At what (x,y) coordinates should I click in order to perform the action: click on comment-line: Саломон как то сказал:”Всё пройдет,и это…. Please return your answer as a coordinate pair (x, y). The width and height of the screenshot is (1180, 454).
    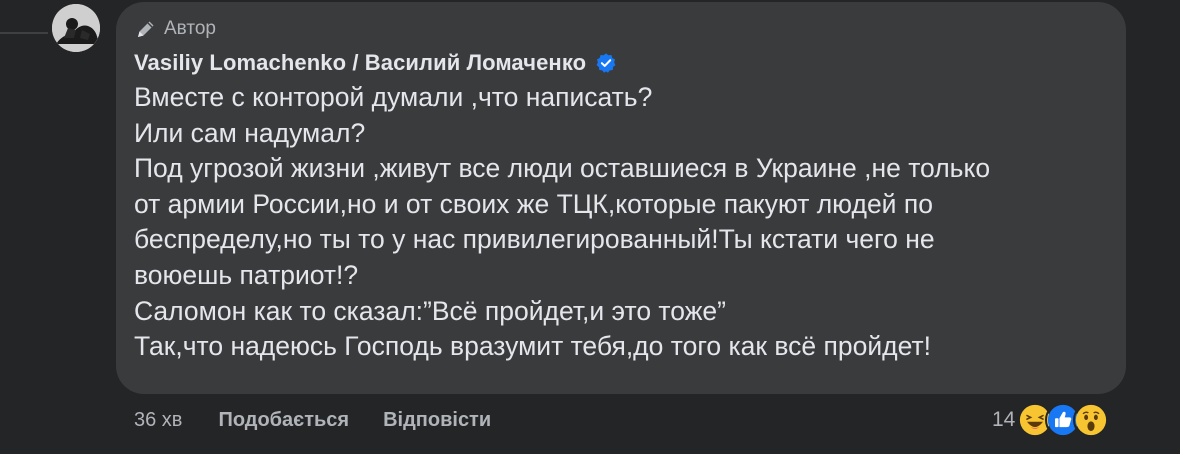
    Looking at the image, I should click on (430, 310).